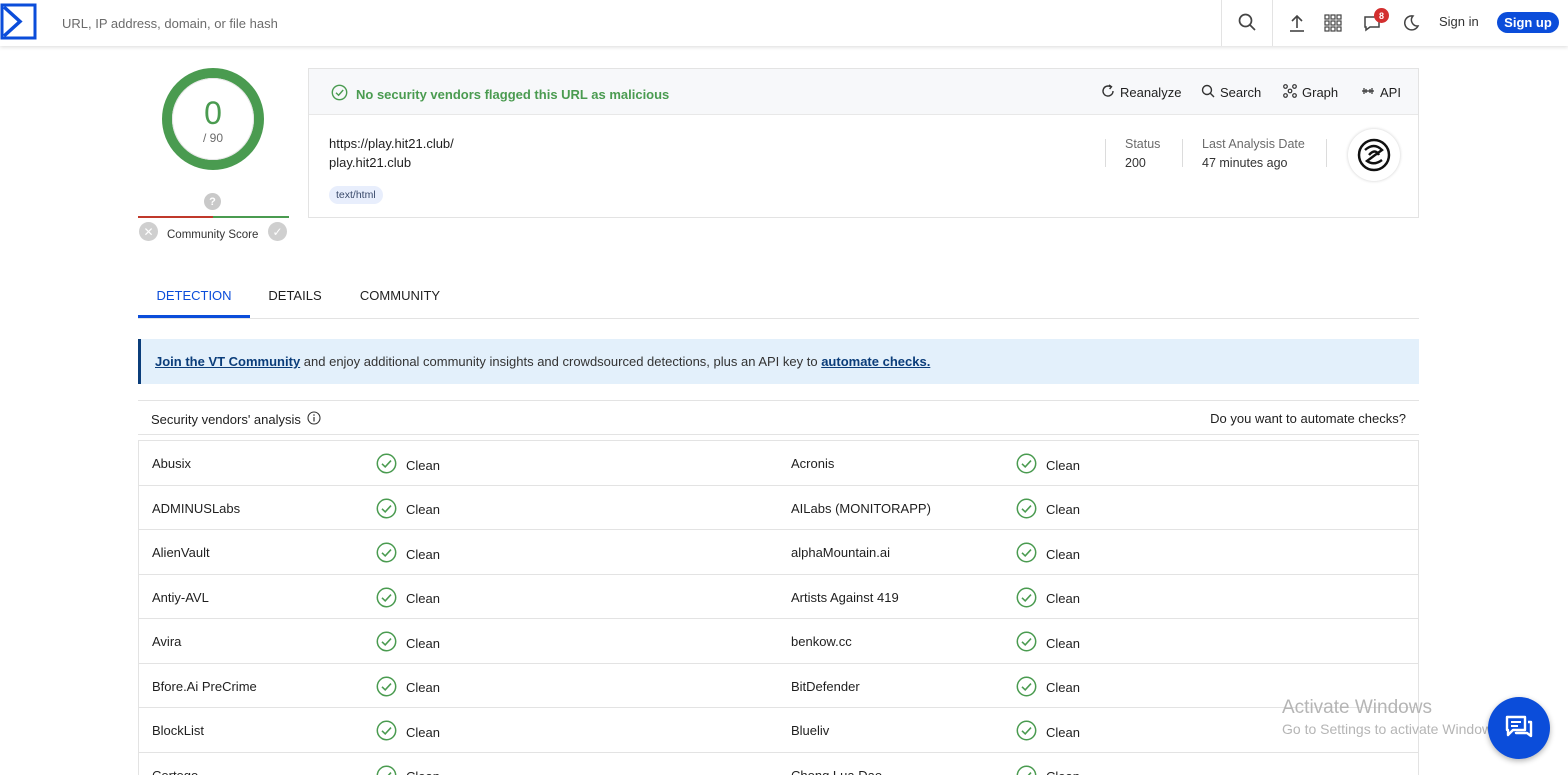  Describe the element at coordinates (630, 23) in the screenshot. I see `search-input` at that location.